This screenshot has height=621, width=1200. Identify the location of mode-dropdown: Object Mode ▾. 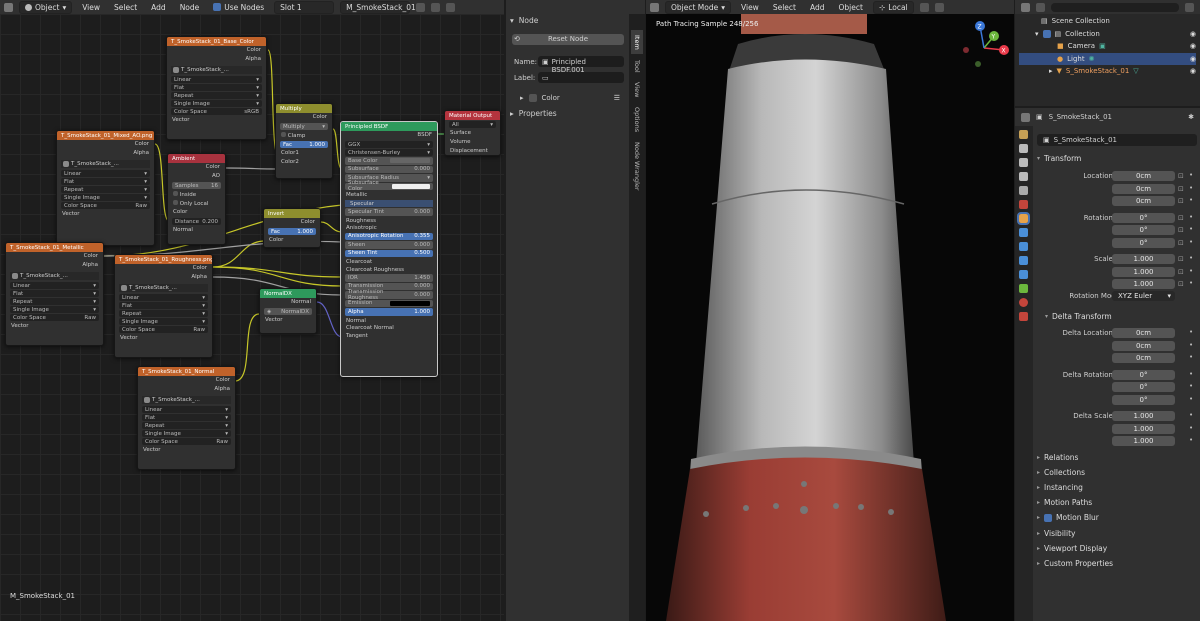
(698, 7).